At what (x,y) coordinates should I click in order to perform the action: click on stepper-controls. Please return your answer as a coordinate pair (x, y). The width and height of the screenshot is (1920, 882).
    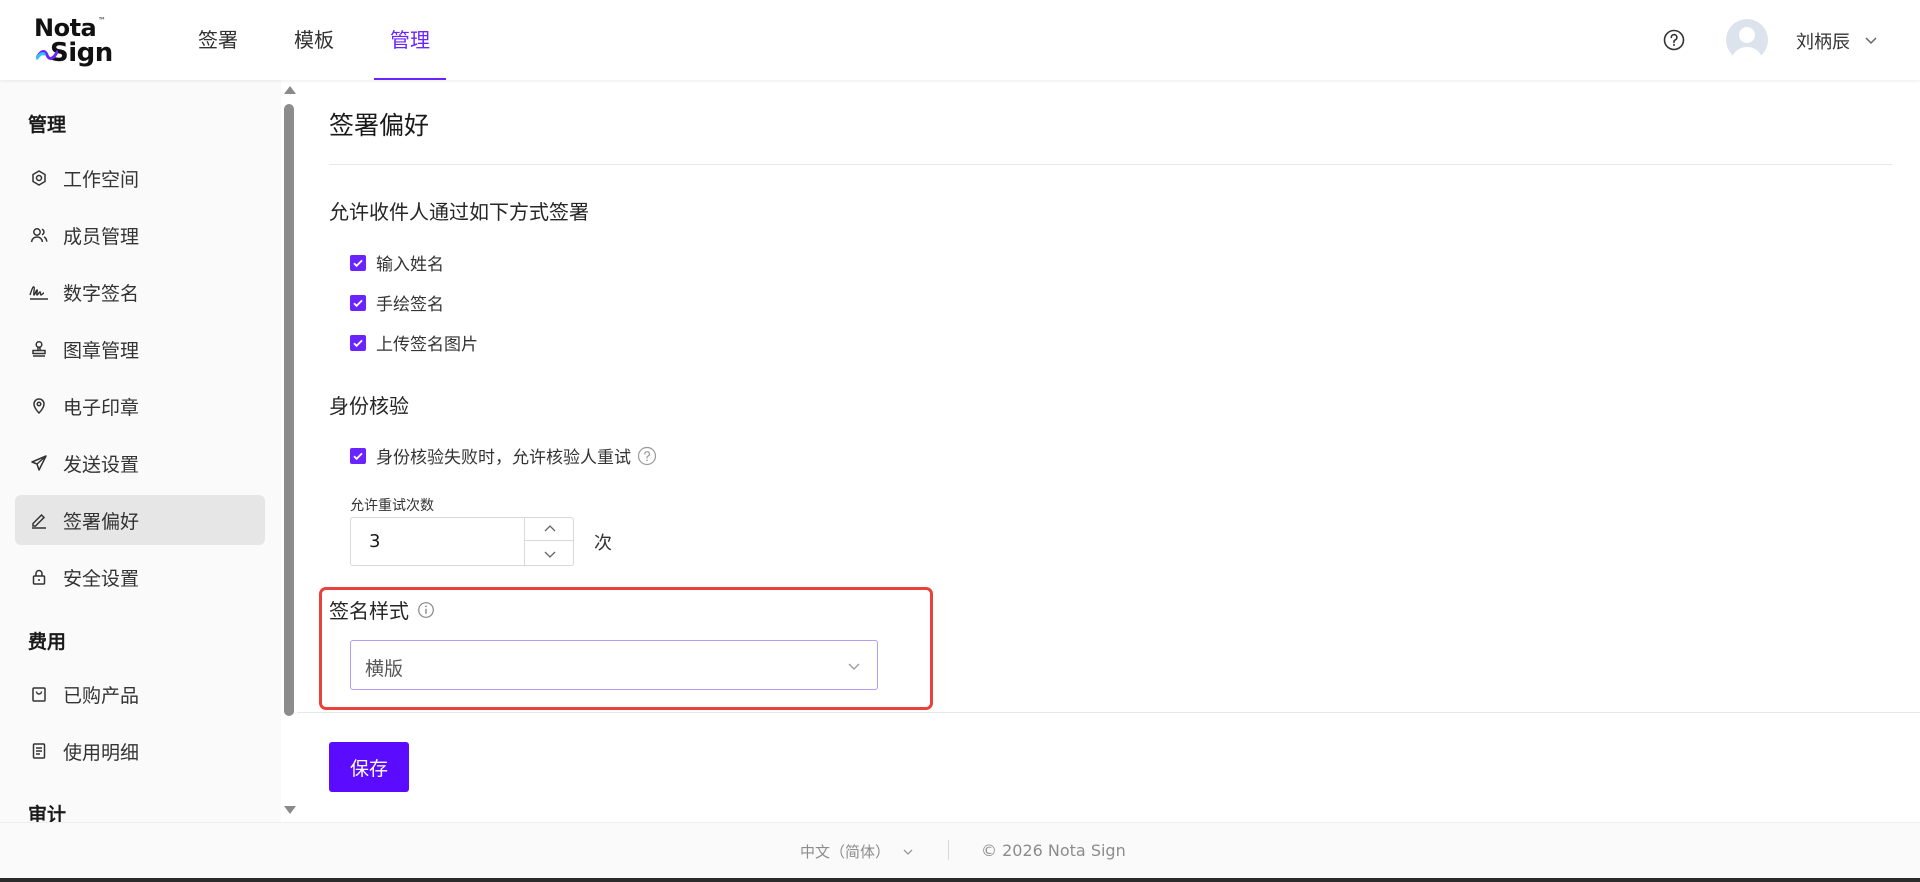
    Looking at the image, I should click on (549, 541).